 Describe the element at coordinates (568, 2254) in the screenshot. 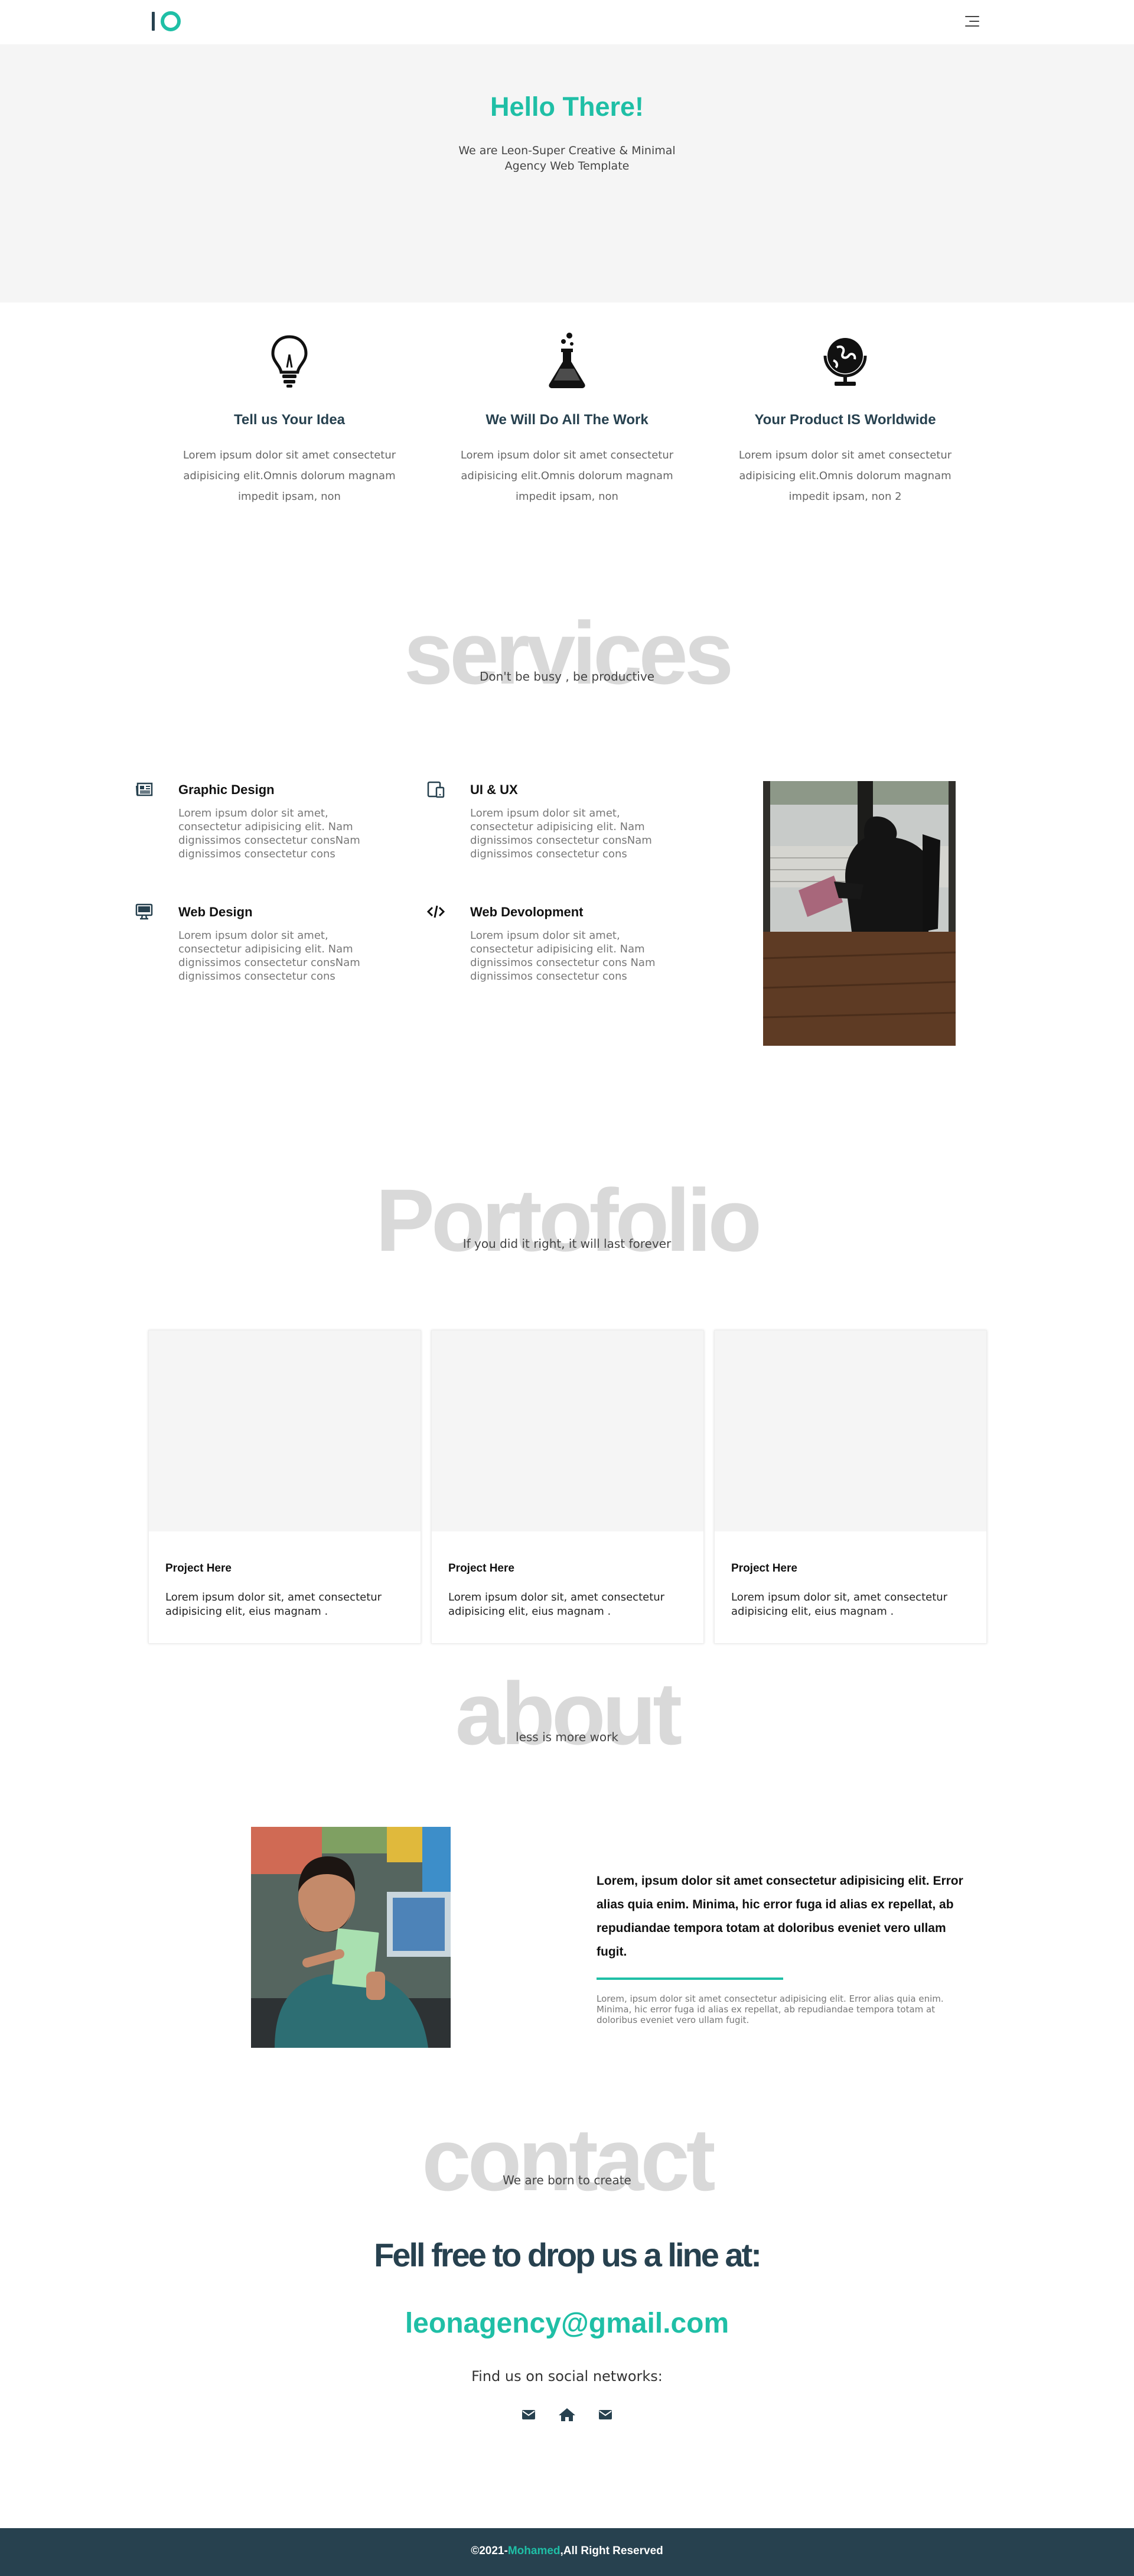

I see `contact-drop-line: Fell free to drop us a line at:` at that location.